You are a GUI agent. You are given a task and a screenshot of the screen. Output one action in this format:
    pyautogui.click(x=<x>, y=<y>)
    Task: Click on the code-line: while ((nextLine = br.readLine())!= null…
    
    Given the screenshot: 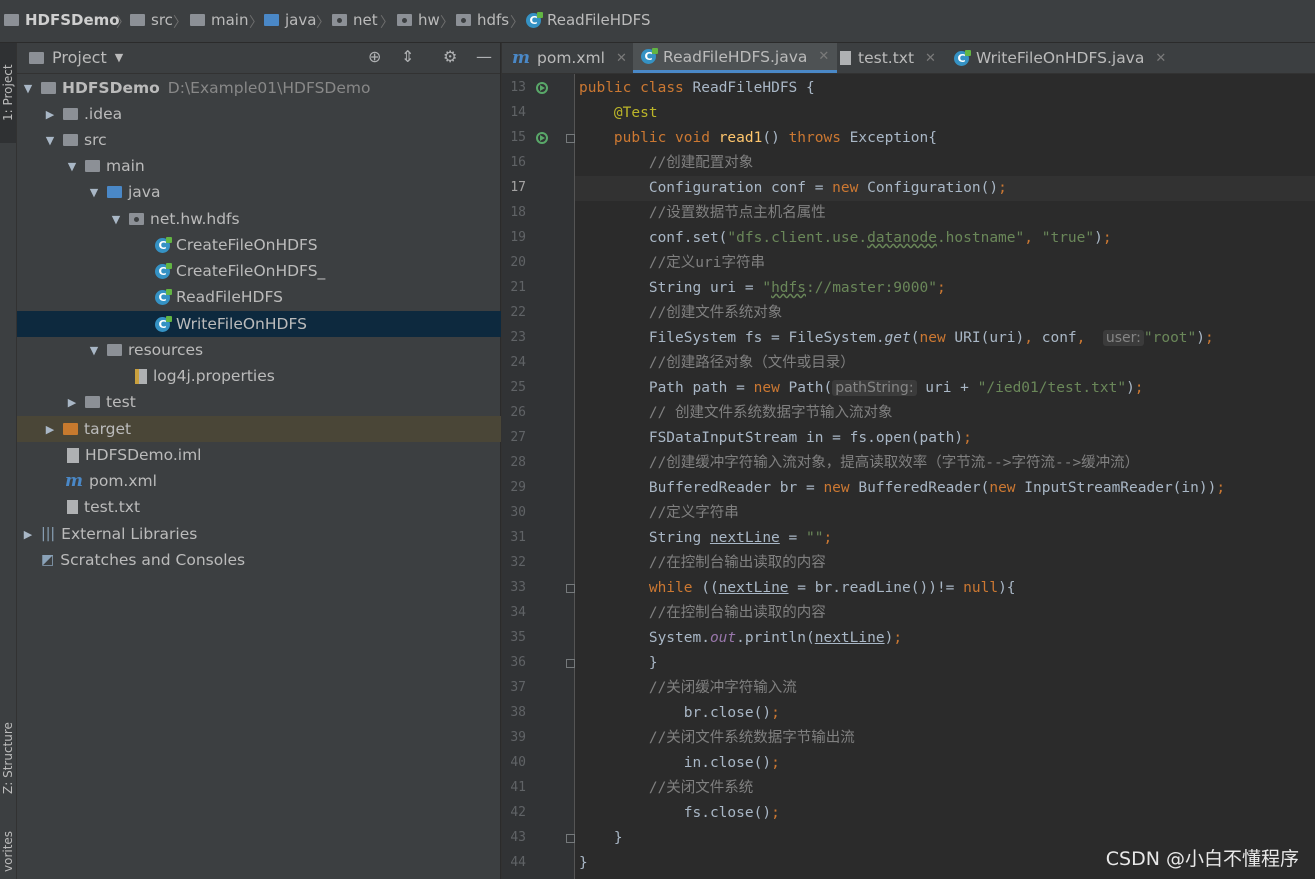 What is the action you would take?
    pyautogui.click(x=832, y=588)
    